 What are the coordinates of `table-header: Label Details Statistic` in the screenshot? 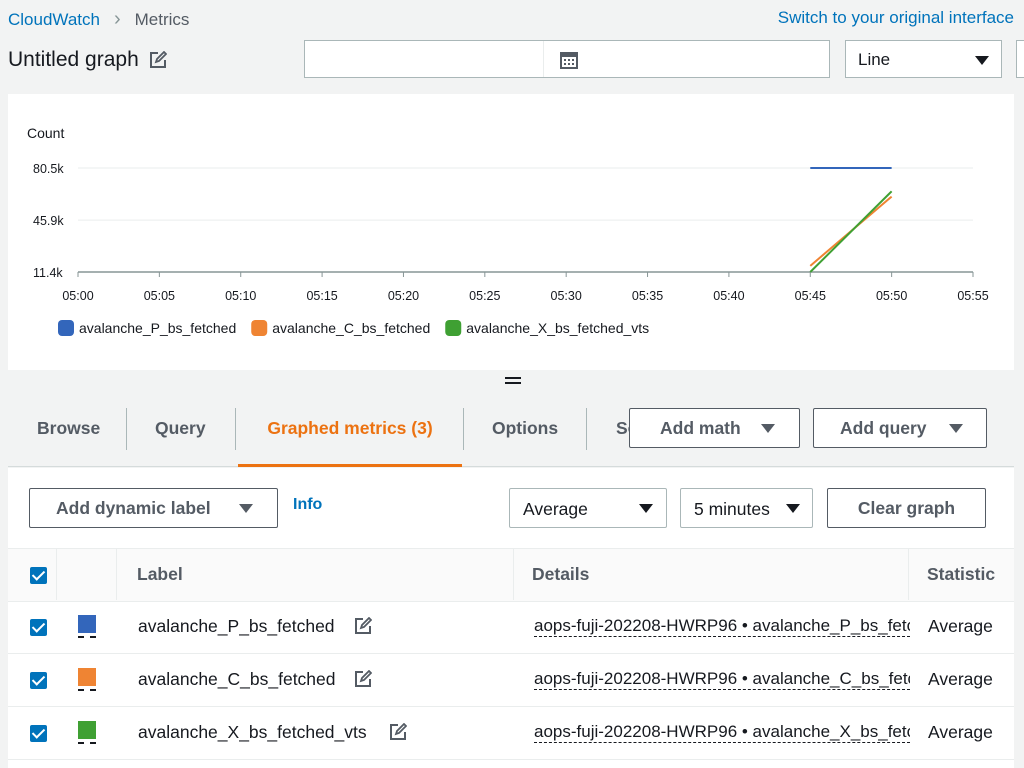 It's located at (511, 575).